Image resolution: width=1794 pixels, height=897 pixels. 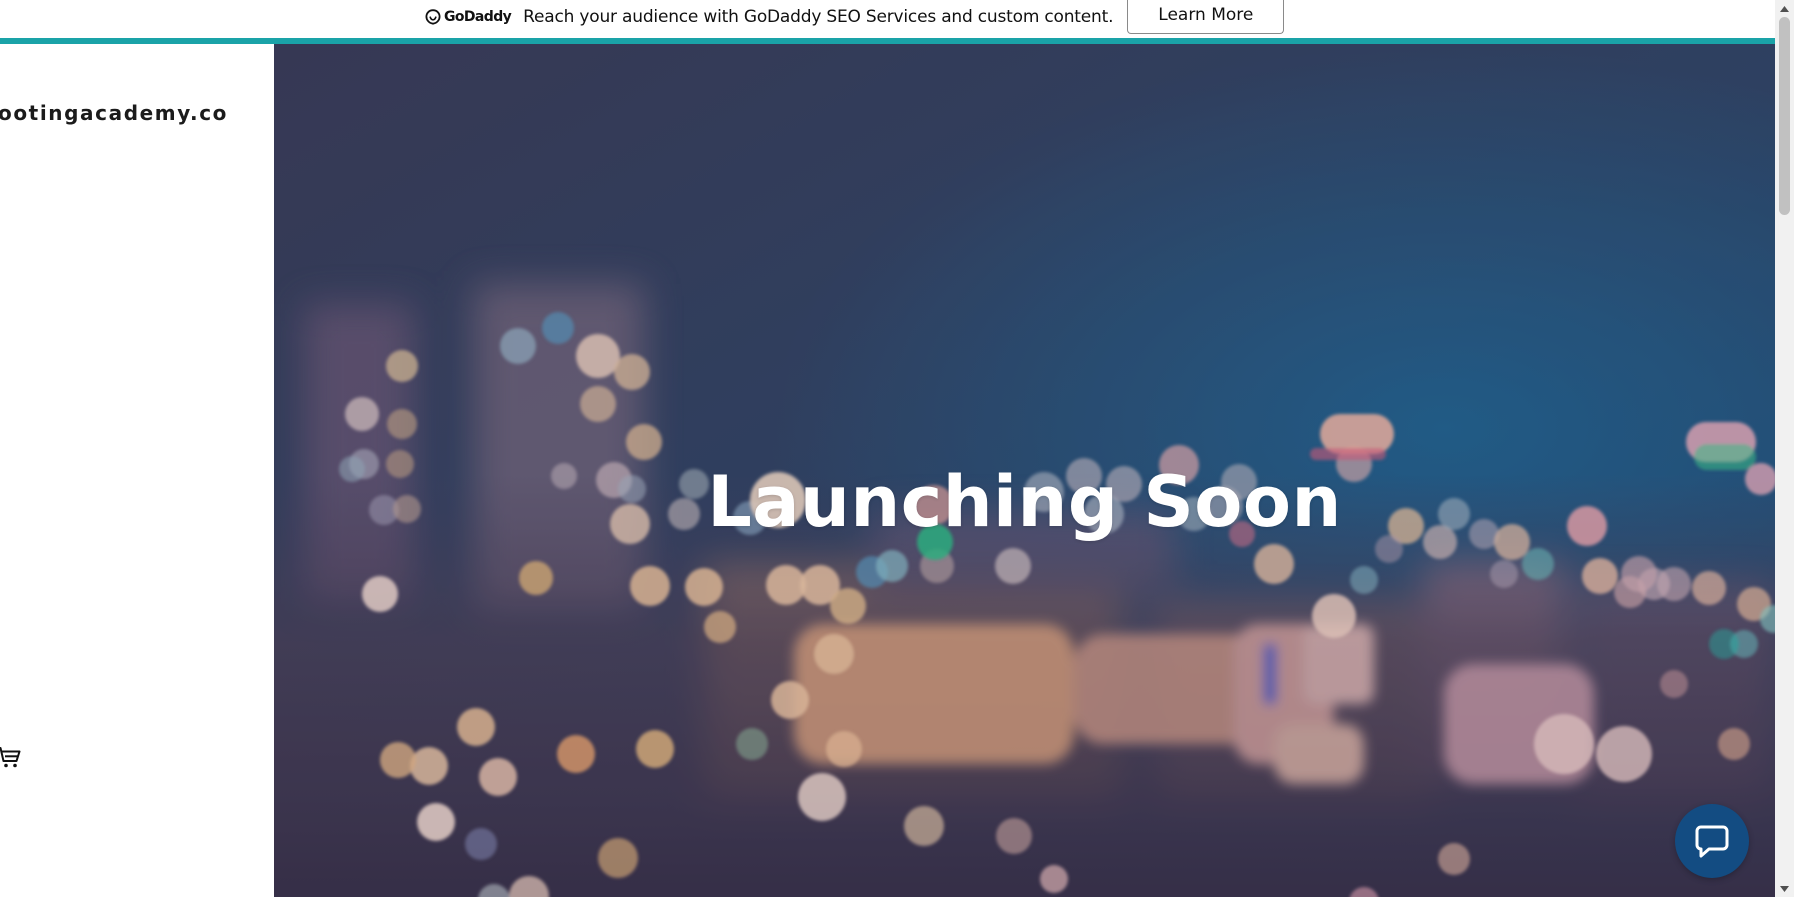 What do you see at coordinates (1784, 116) in the screenshot?
I see `scrollbar-thumb` at bounding box center [1784, 116].